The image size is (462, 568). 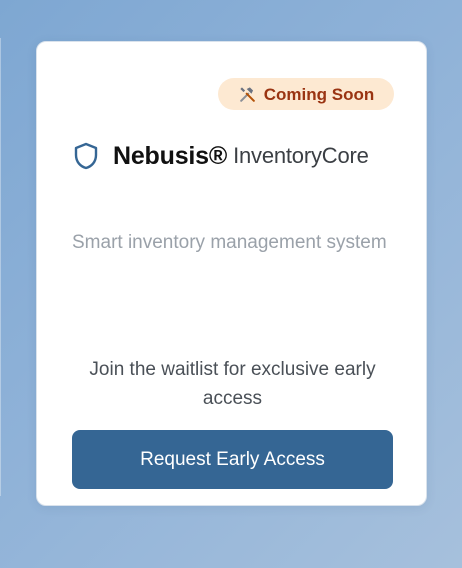 I want to click on badge-label: Coming Soon, so click(x=319, y=94).